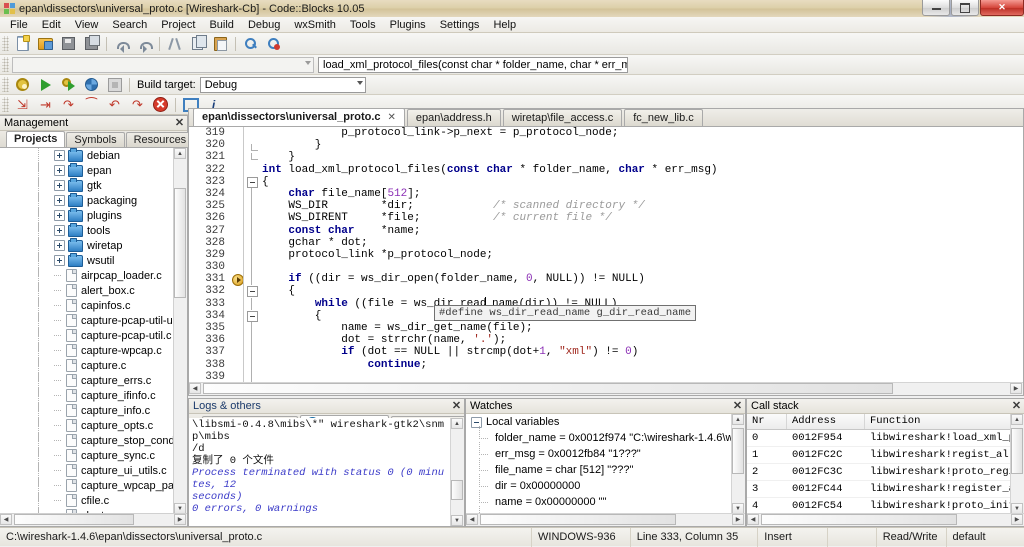 This screenshot has height=547, width=1024. Describe the element at coordinates (93, 365) in the screenshot. I see `tree-file: capture.c` at that location.